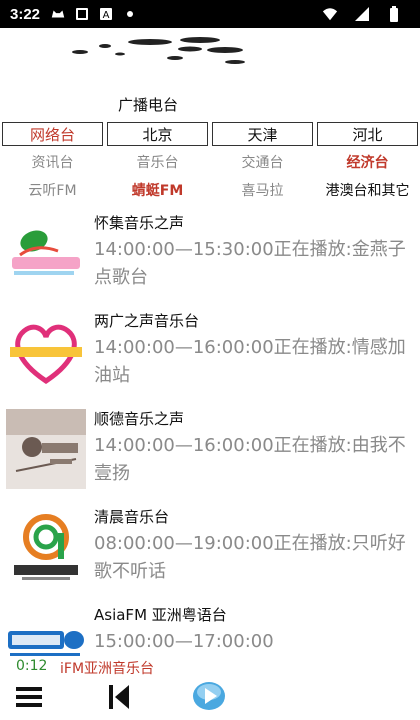  What do you see at coordinates (394, 14) in the screenshot?
I see `battery-icon` at bounding box center [394, 14].